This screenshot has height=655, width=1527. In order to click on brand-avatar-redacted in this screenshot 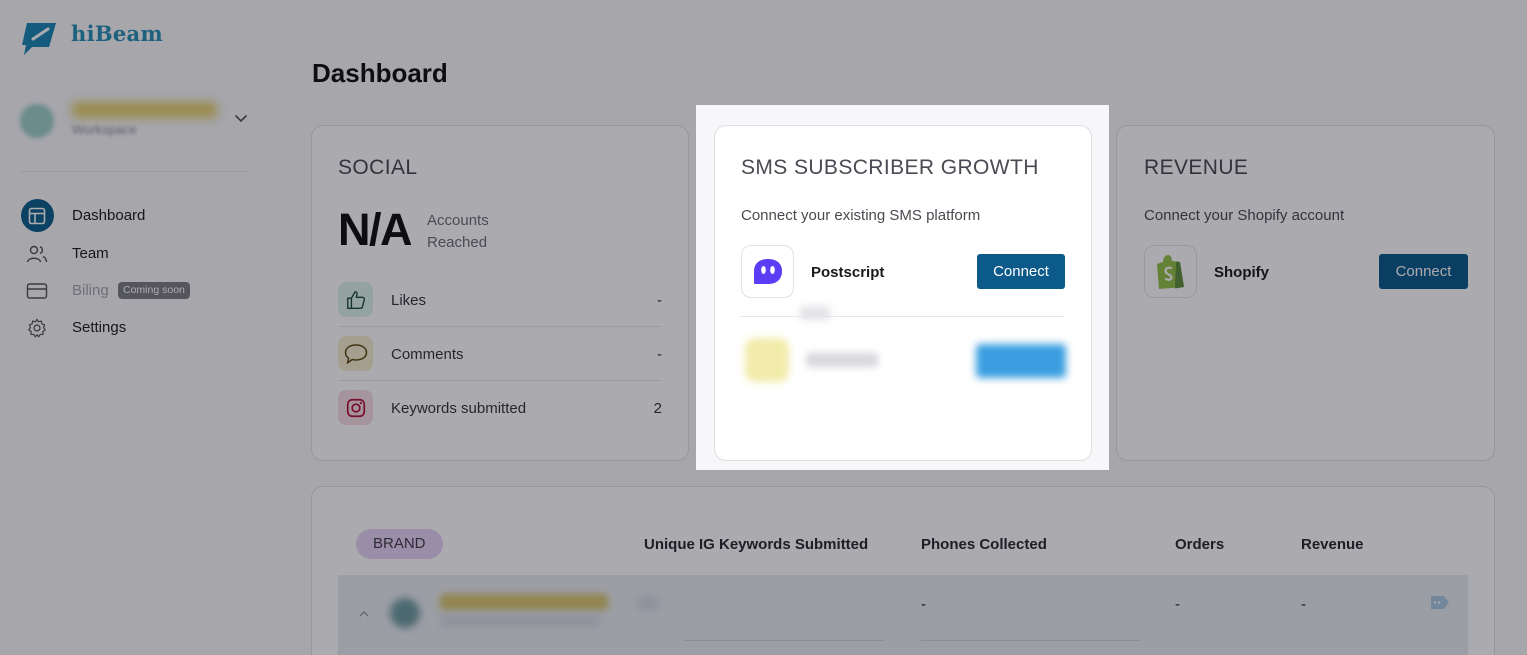, I will do `click(405, 613)`.